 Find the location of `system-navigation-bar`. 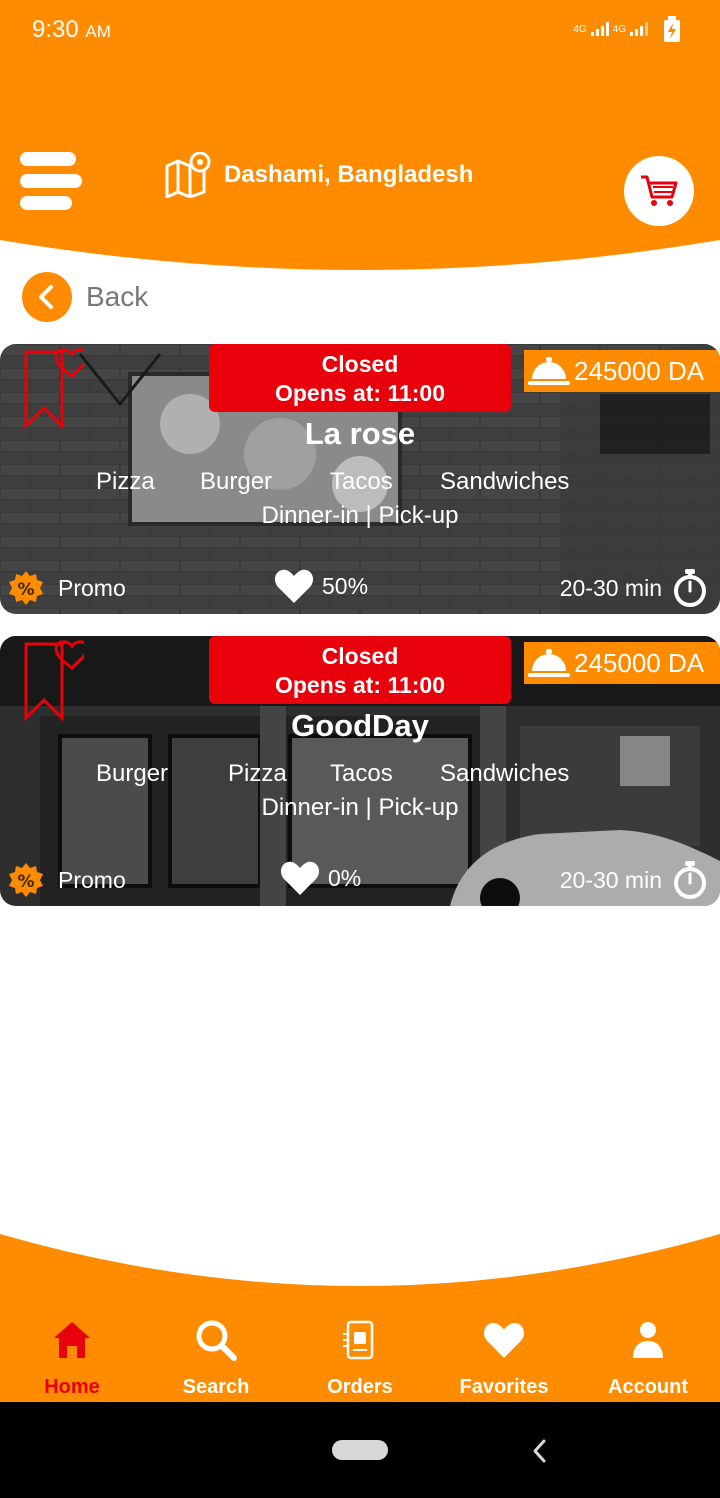

system-navigation-bar is located at coordinates (360, 1450).